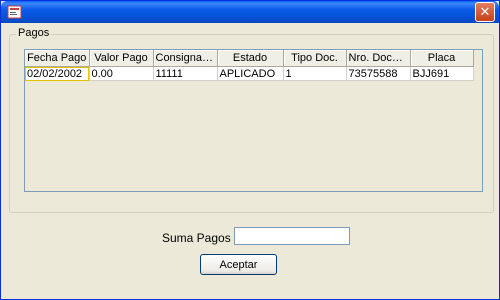 The width and height of the screenshot is (500, 300). I want to click on close-button: ✕, so click(485, 12).